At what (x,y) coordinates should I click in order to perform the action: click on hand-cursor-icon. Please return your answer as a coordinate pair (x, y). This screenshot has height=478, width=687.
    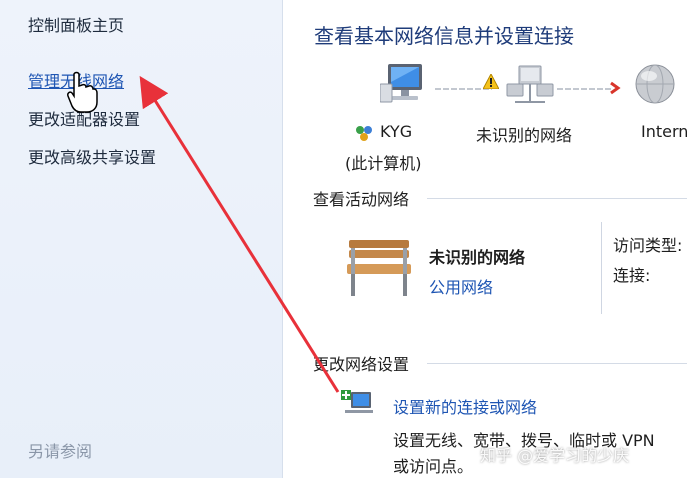
    Looking at the image, I should click on (82, 92).